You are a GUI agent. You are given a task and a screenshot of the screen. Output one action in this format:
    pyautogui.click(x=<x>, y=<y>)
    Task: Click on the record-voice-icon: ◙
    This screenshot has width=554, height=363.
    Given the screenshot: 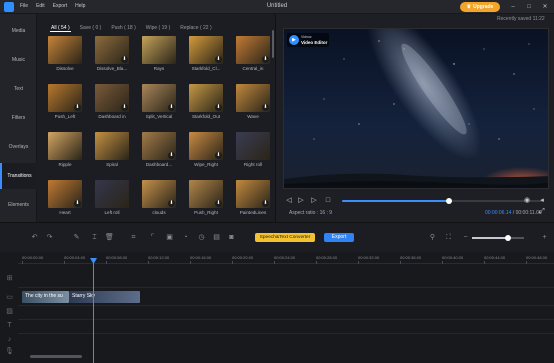 What is the action you would take?
    pyautogui.click(x=231, y=237)
    